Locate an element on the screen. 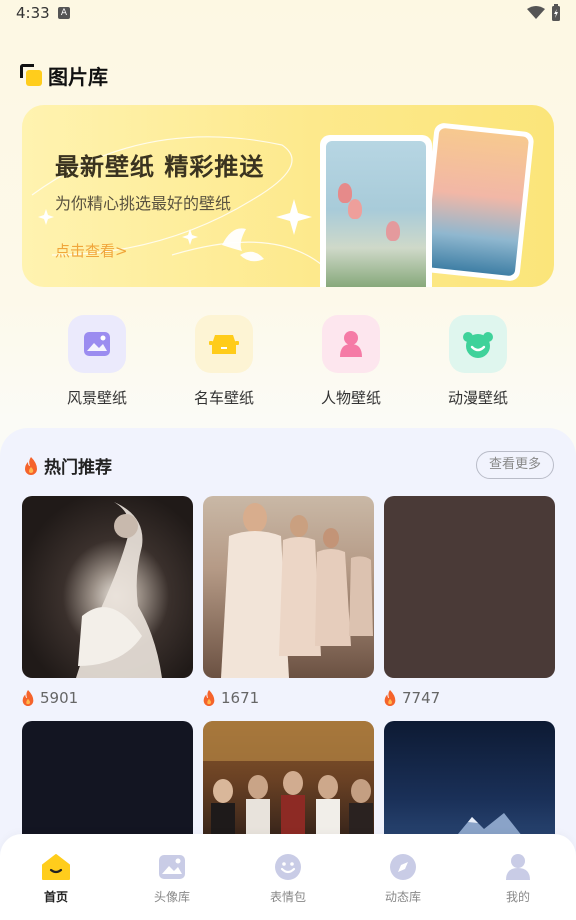 This screenshot has height=920, width=576. category-landscape: 风景壁纸 is located at coordinates (97, 361).